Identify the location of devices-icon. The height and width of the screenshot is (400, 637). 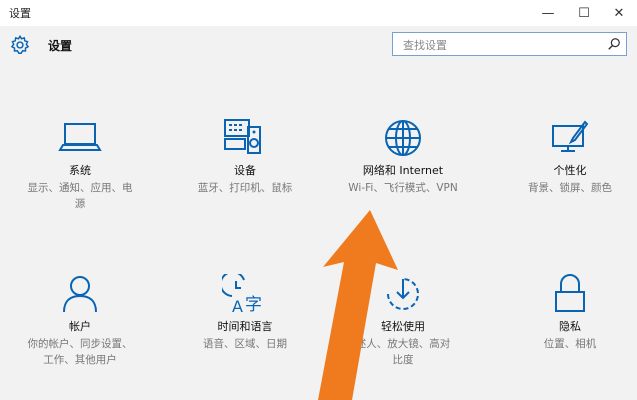
(242, 136).